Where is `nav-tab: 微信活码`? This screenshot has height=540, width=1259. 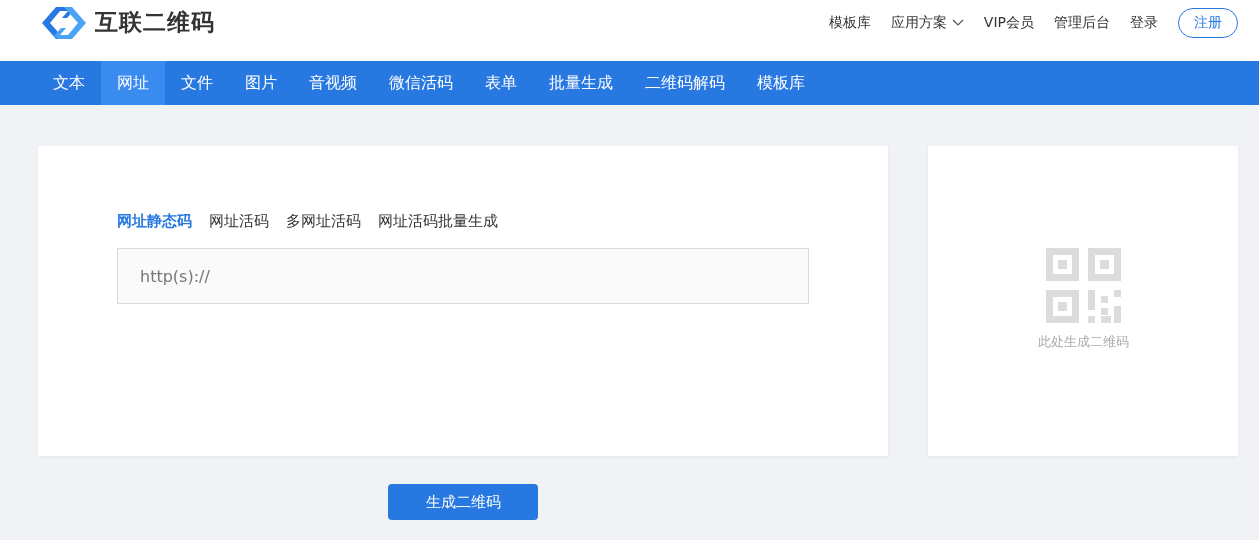
nav-tab: 微信活码 is located at coordinates (421, 83).